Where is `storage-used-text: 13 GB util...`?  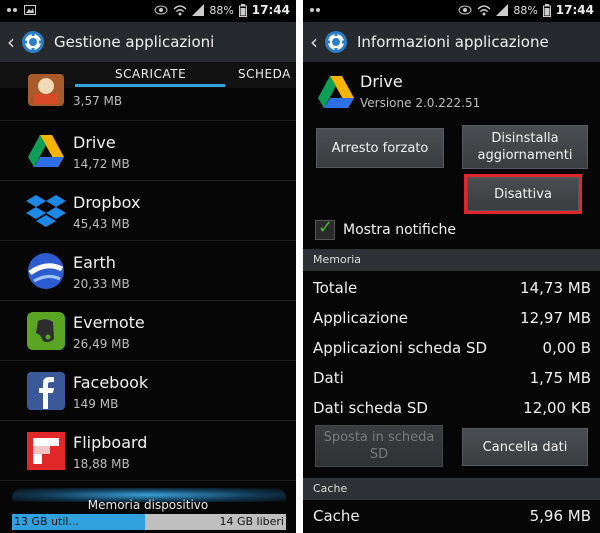 storage-used-text: 13 GB util... is located at coordinates (46, 521).